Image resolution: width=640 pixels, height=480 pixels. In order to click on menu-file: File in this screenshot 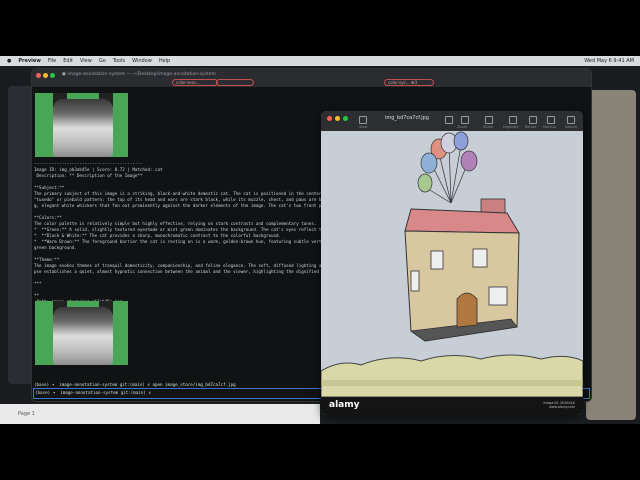, I will do `click(52, 61)`.